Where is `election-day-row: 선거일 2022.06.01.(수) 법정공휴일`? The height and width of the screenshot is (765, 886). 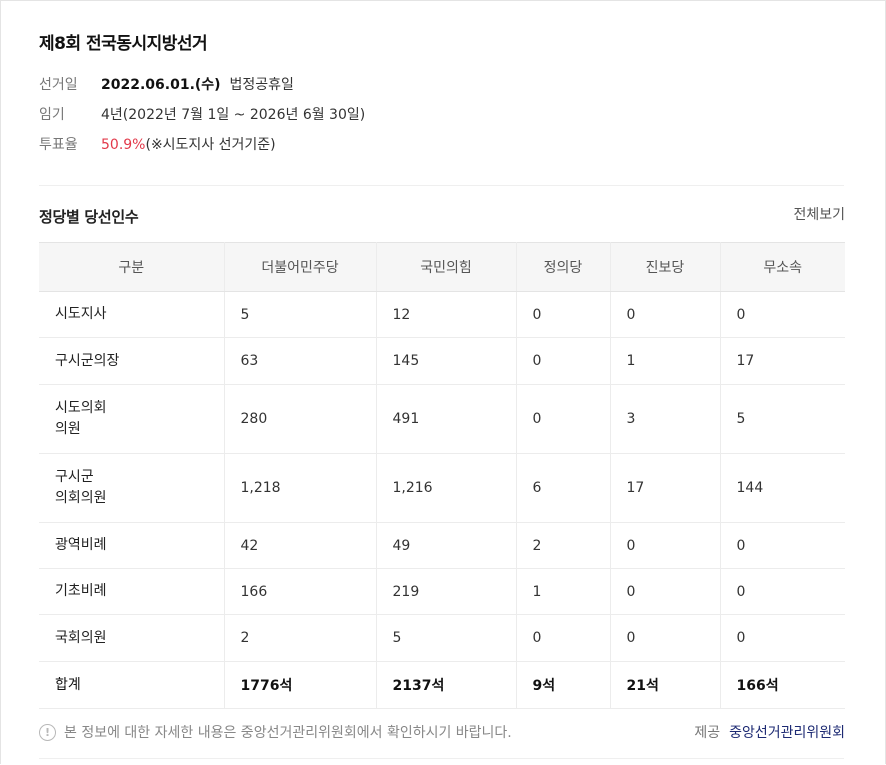
election-day-row: 선거일 2022.06.01.(수) 법정공휴일 is located at coordinates (166, 84).